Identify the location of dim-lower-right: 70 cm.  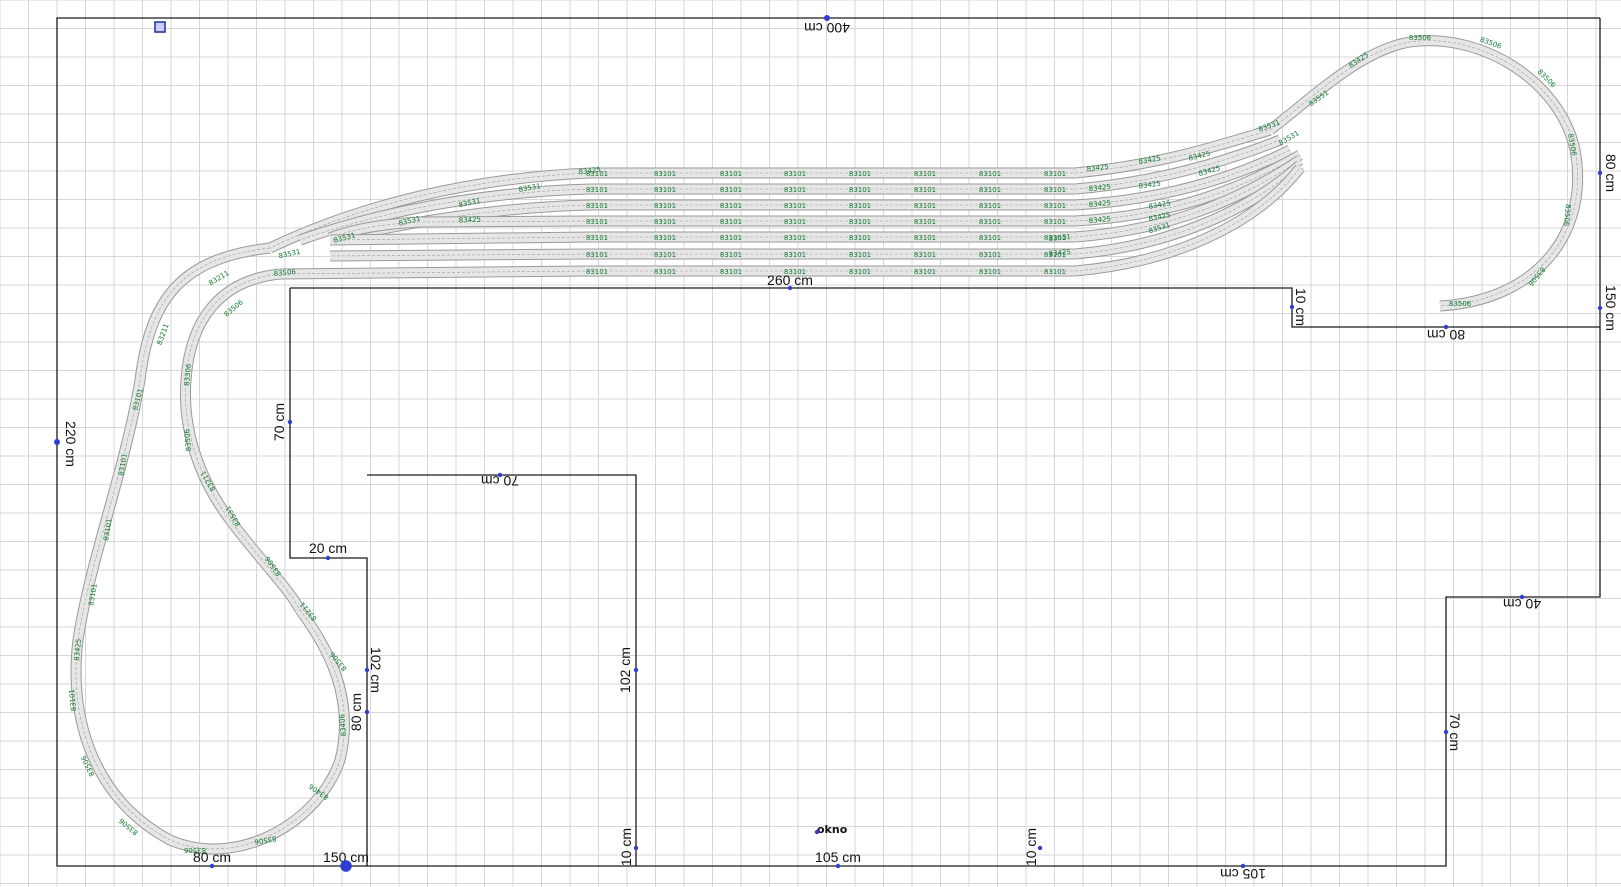
(1455, 732).